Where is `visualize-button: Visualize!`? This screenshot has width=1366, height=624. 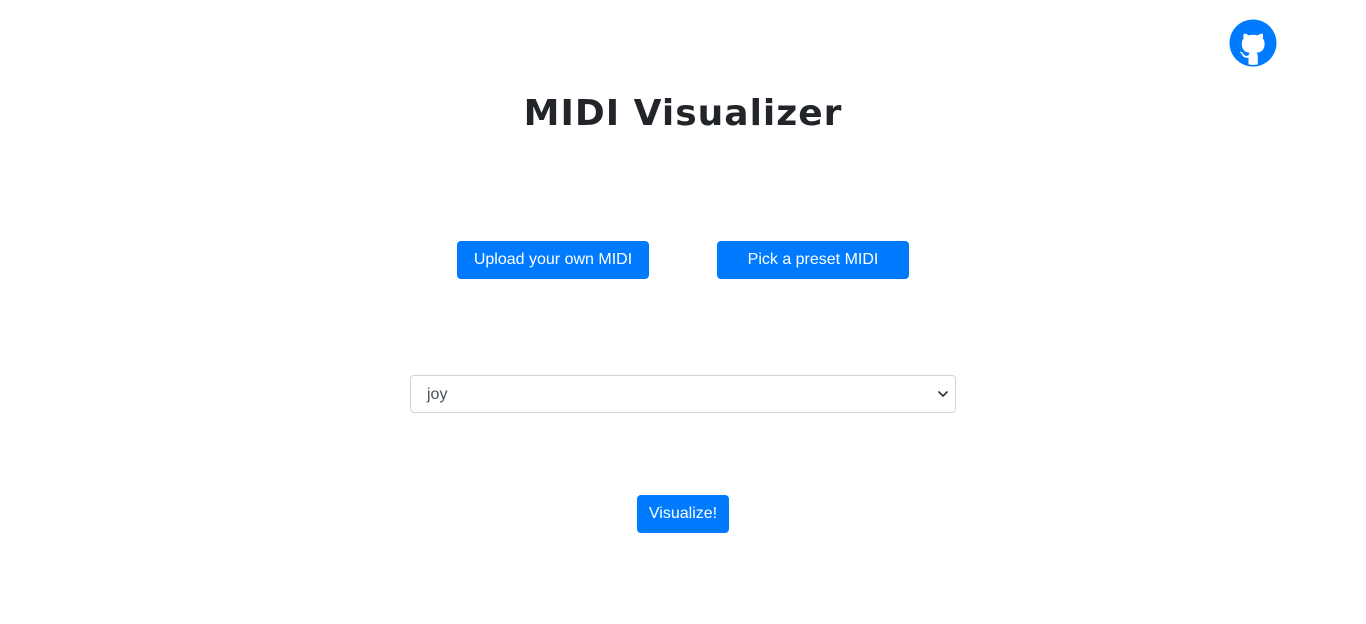 visualize-button: Visualize! is located at coordinates (683, 514).